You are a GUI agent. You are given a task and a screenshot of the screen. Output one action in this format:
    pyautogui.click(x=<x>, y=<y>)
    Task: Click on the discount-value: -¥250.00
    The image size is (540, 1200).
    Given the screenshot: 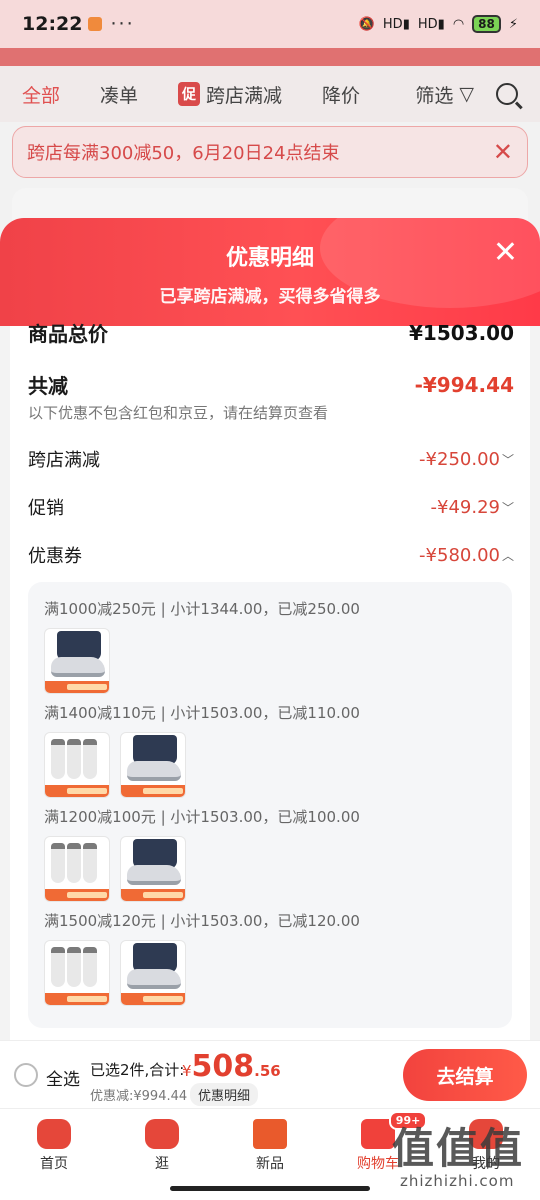 What is the action you would take?
    pyautogui.click(x=459, y=459)
    